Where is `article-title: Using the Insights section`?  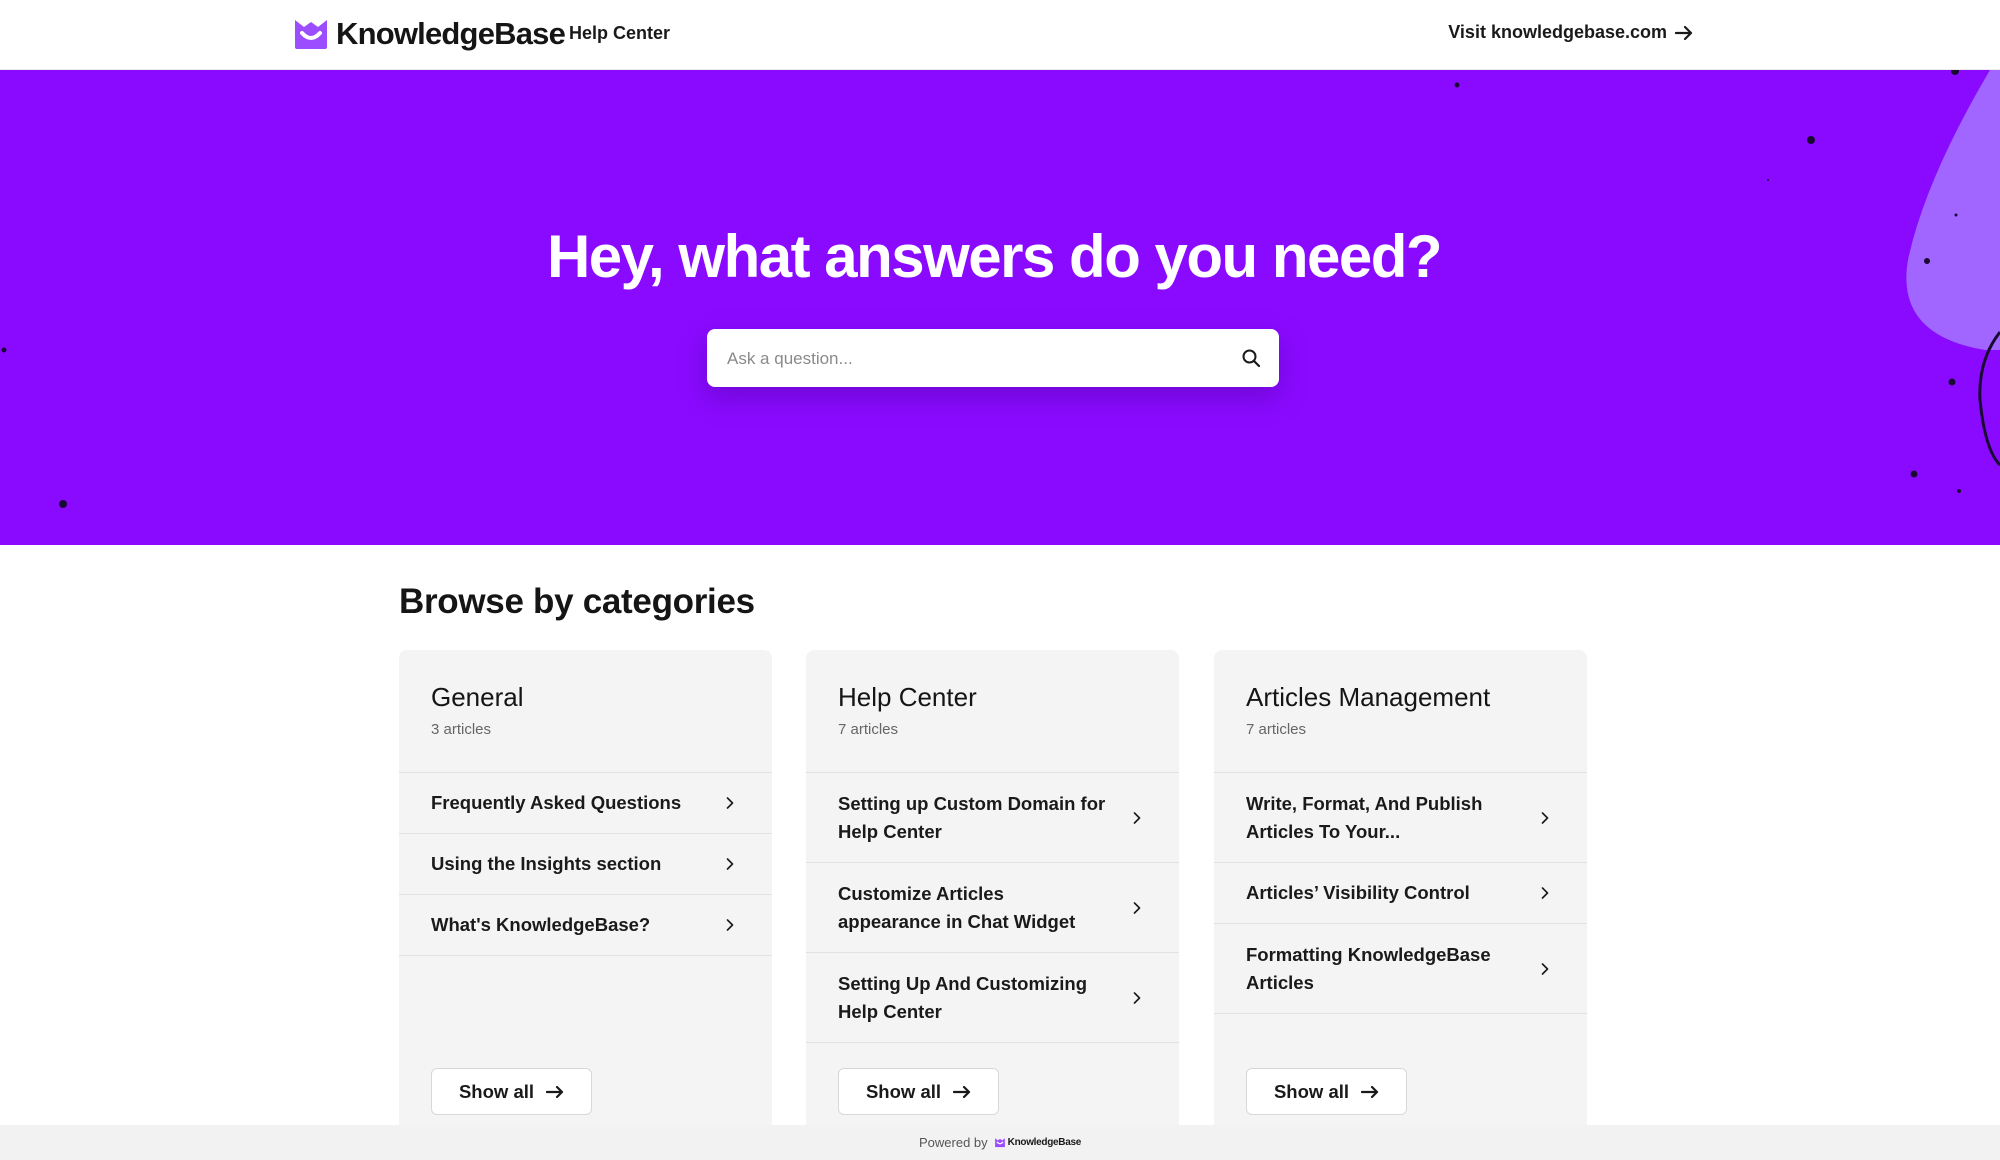 article-title: Using the Insights section is located at coordinates (546, 863).